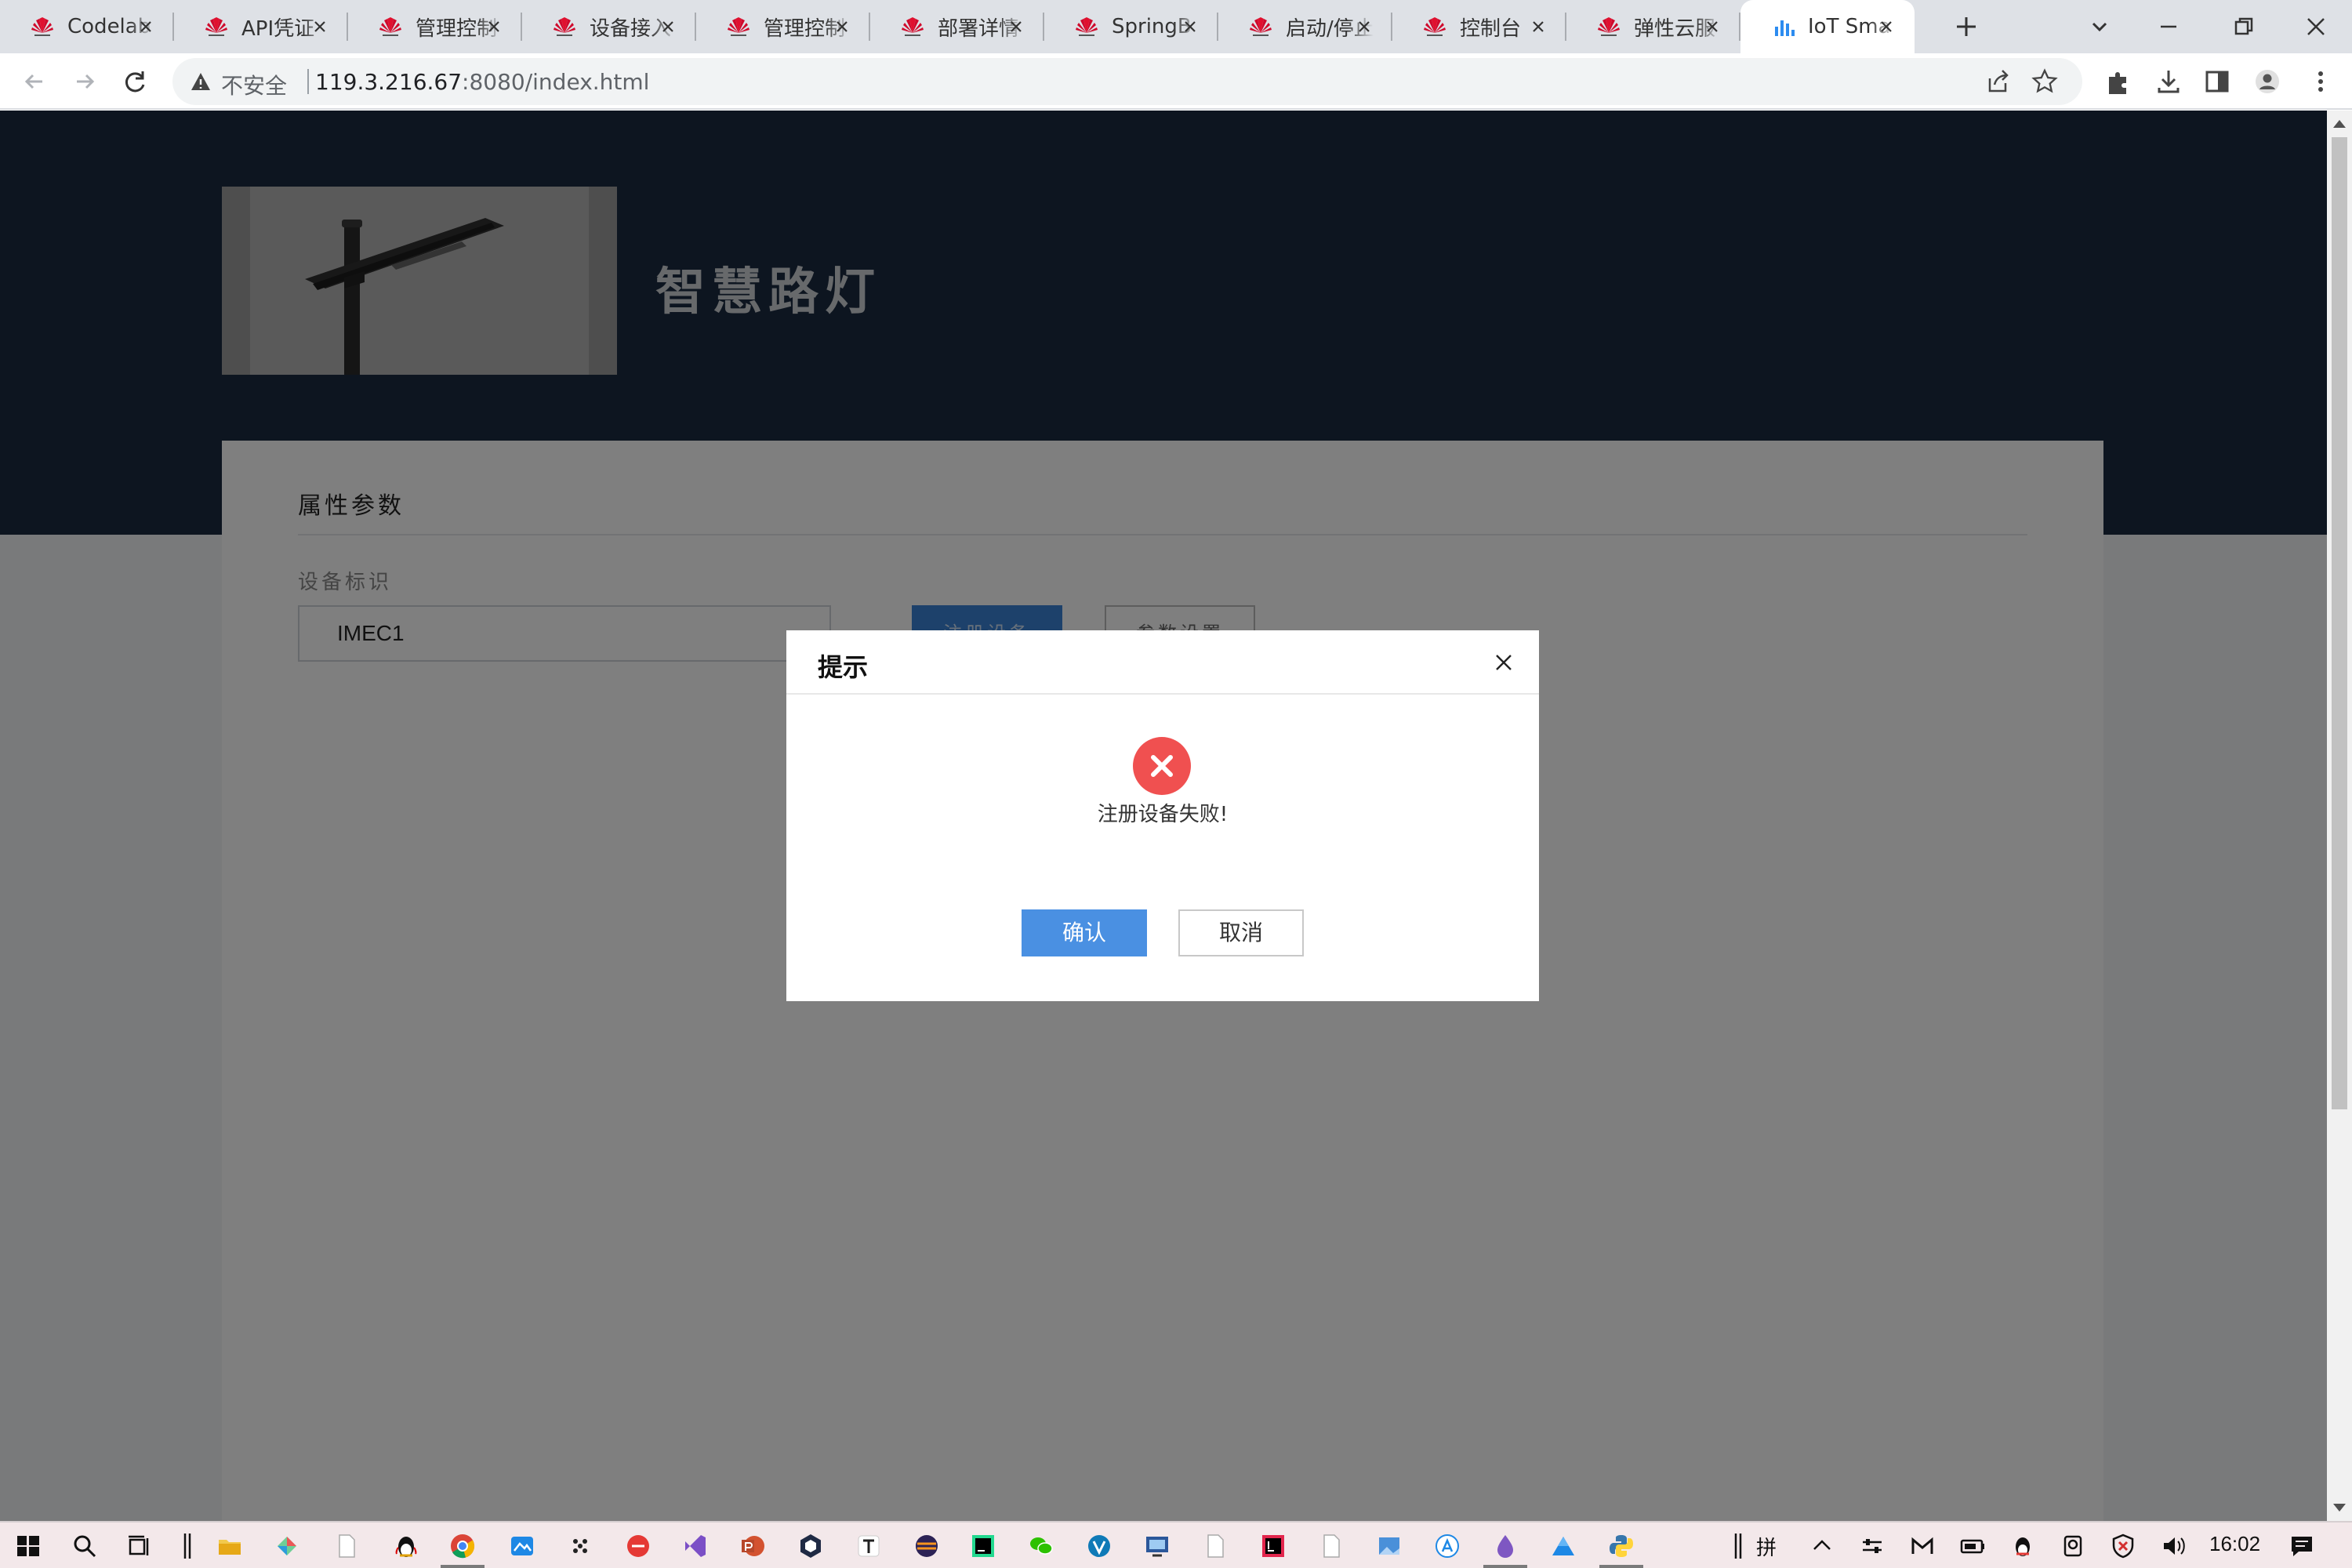 This screenshot has width=2352, height=1568. I want to click on reload-icon, so click(135, 81).